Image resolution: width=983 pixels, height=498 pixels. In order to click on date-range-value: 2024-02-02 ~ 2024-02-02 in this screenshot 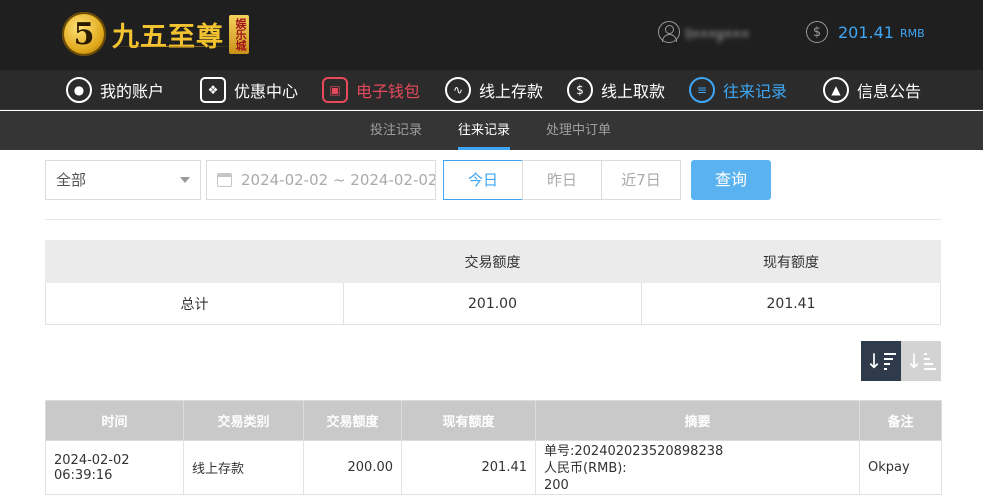, I will do `click(338, 180)`.